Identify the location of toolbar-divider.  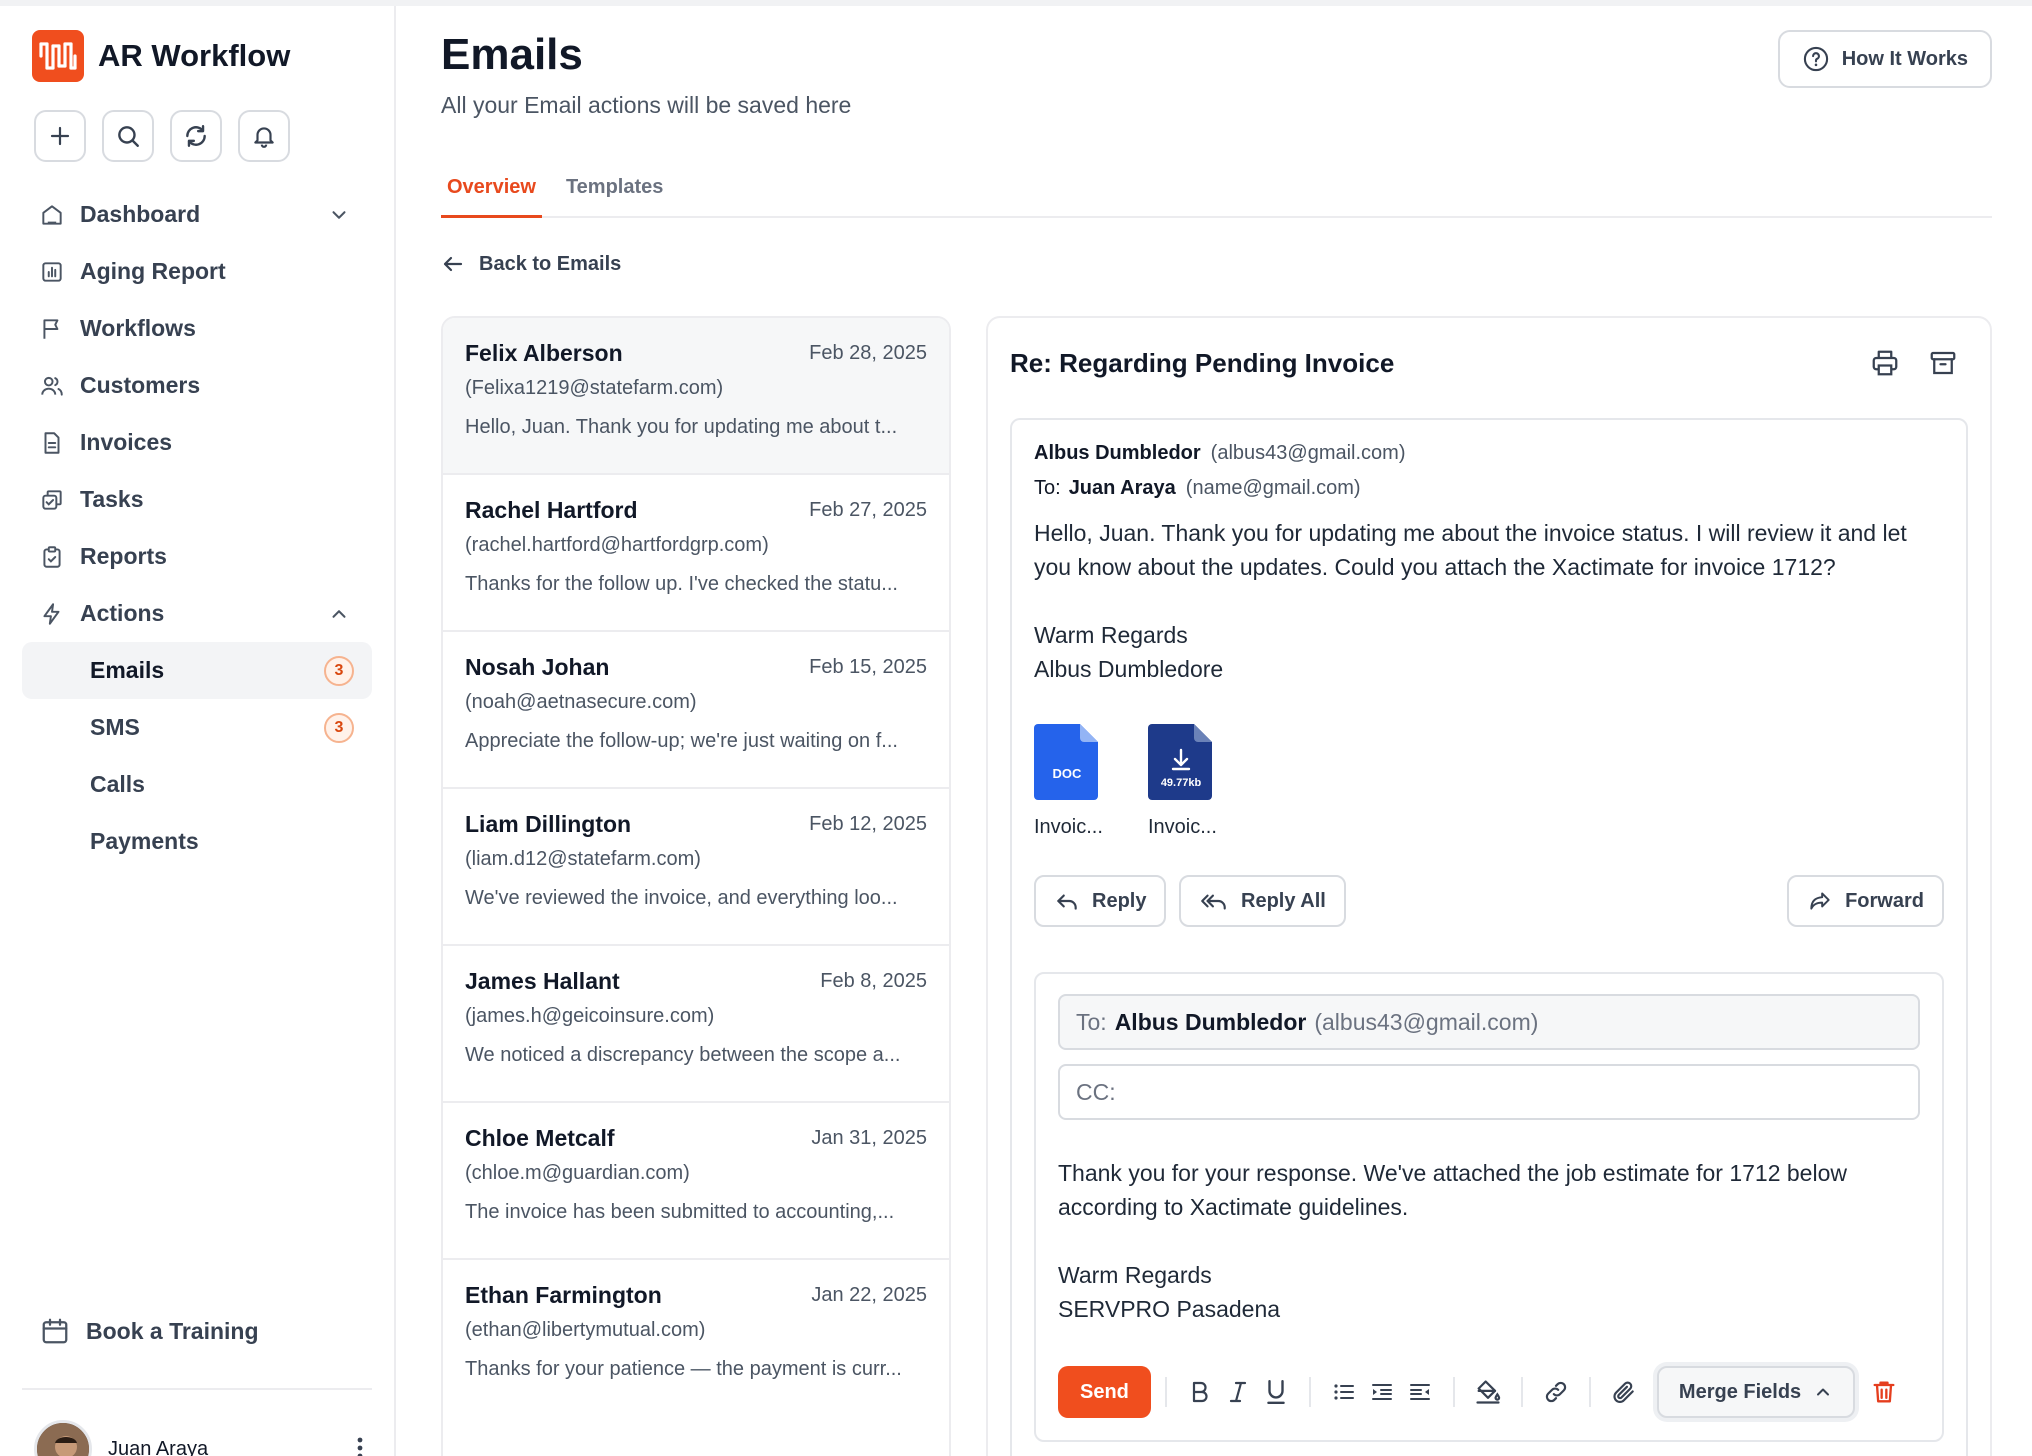
(1309, 1392).